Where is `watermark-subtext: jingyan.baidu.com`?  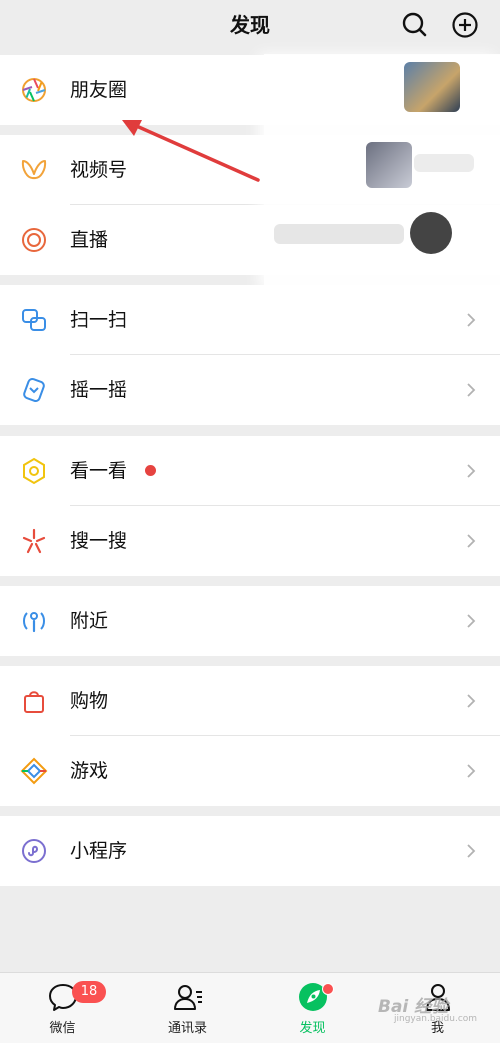
watermark-subtext: jingyan.baidu.com is located at coordinates (436, 1019).